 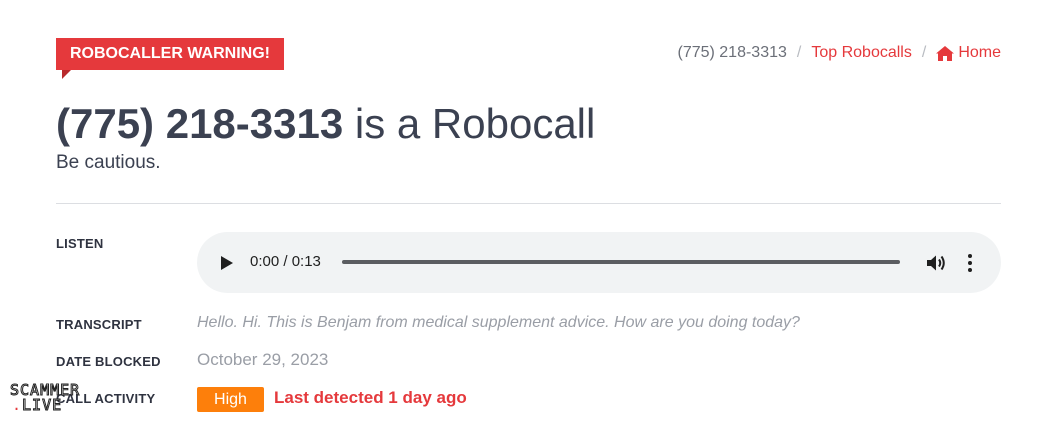 I want to click on ribbon-fold, so click(x=66, y=74).